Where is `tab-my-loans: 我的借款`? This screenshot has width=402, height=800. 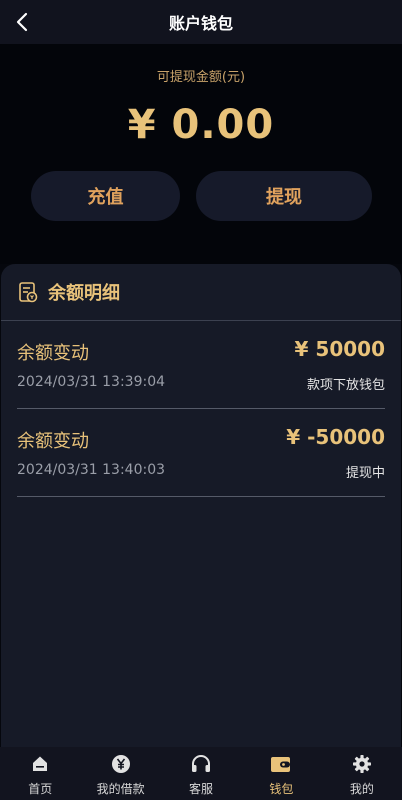
tab-my-loans: 我的借款 is located at coordinates (120, 773).